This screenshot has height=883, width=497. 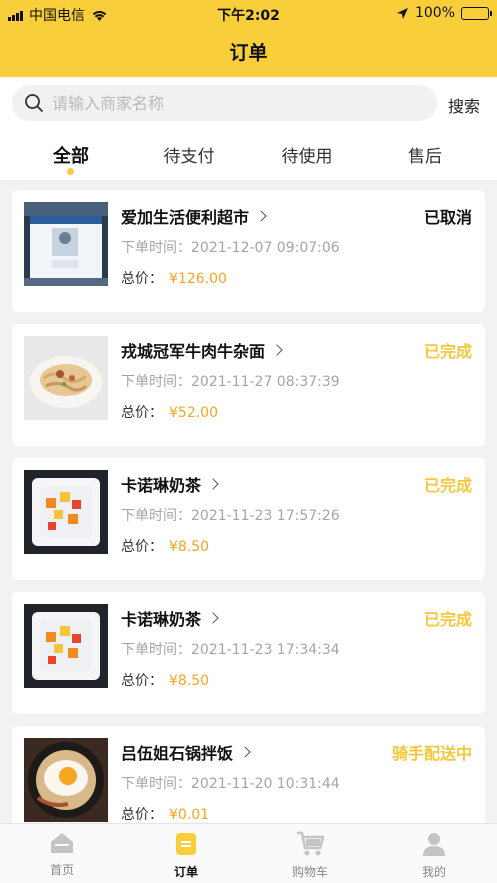 I want to click on shop-name: 吕伍姐石锅拌饭, so click(x=177, y=752).